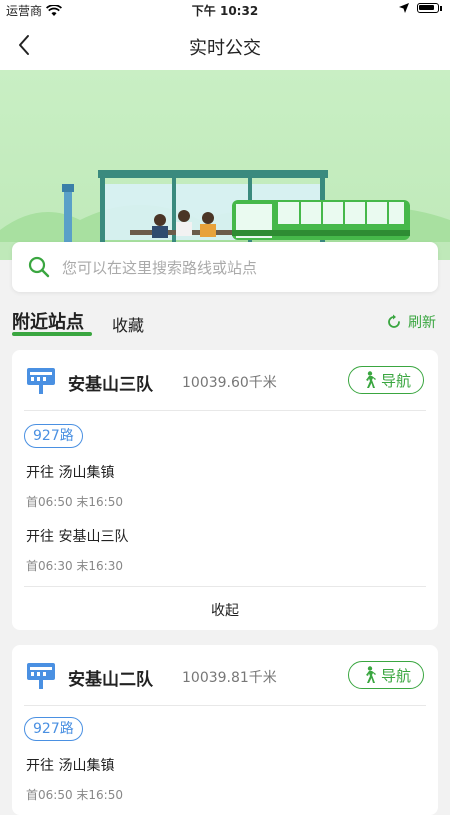 This screenshot has height=815, width=450. I want to click on tab-favorites: 收藏, so click(128, 324).